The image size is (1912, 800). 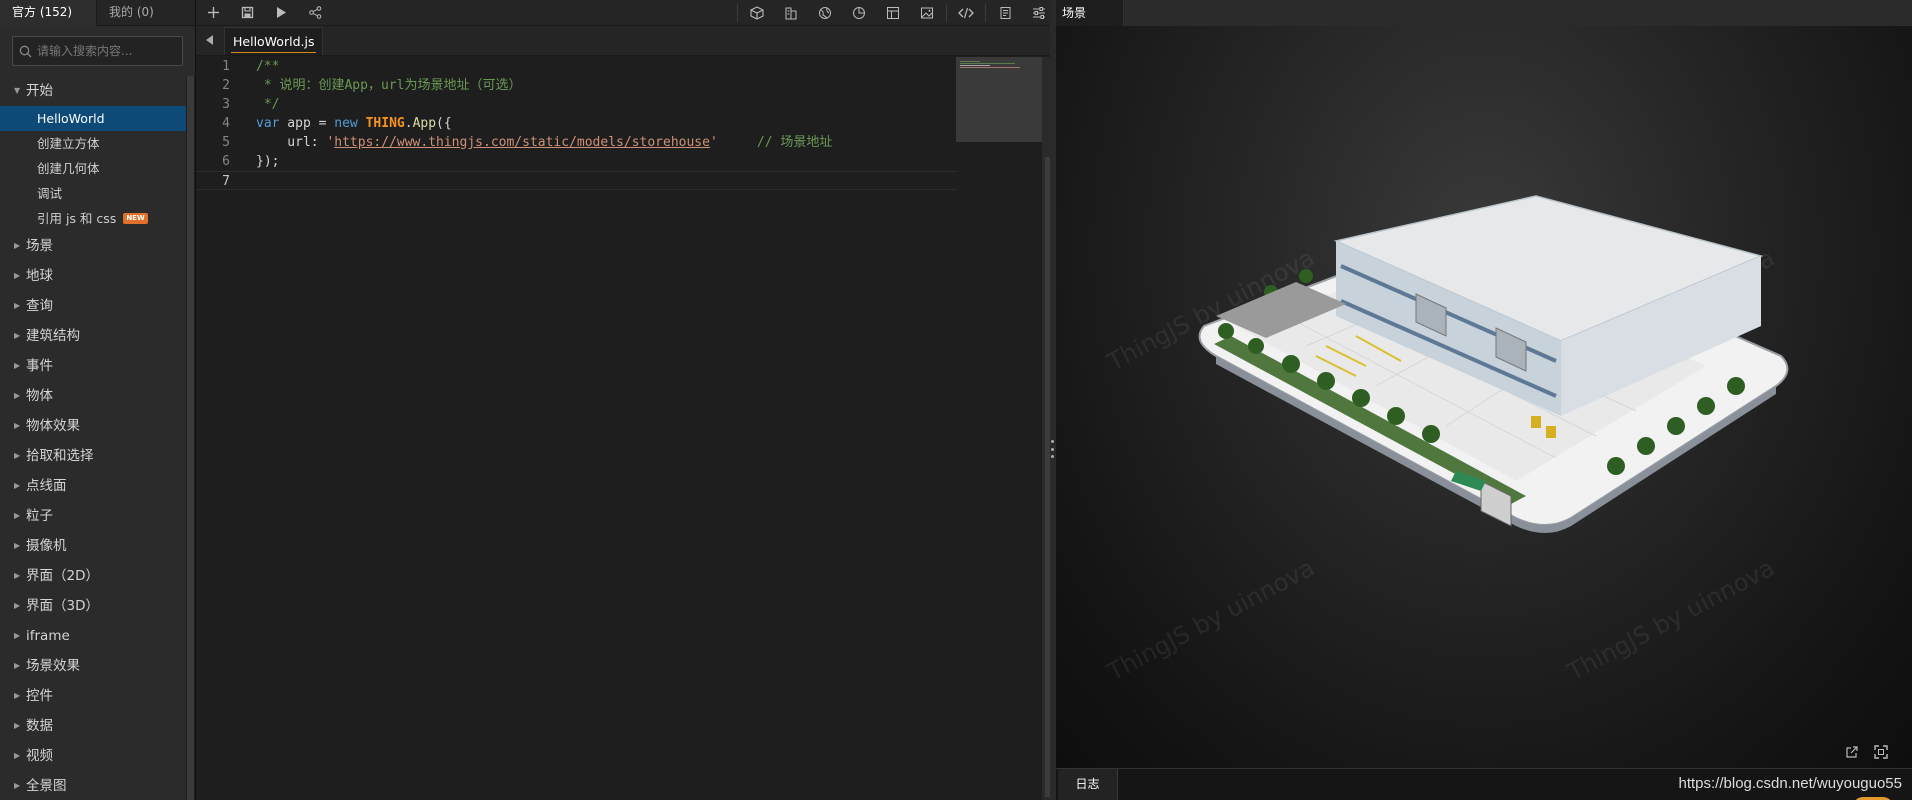 What do you see at coordinates (93, 193) in the screenshot?
I see `tree-item-debug: 调试` at bounding box center [93, 193].